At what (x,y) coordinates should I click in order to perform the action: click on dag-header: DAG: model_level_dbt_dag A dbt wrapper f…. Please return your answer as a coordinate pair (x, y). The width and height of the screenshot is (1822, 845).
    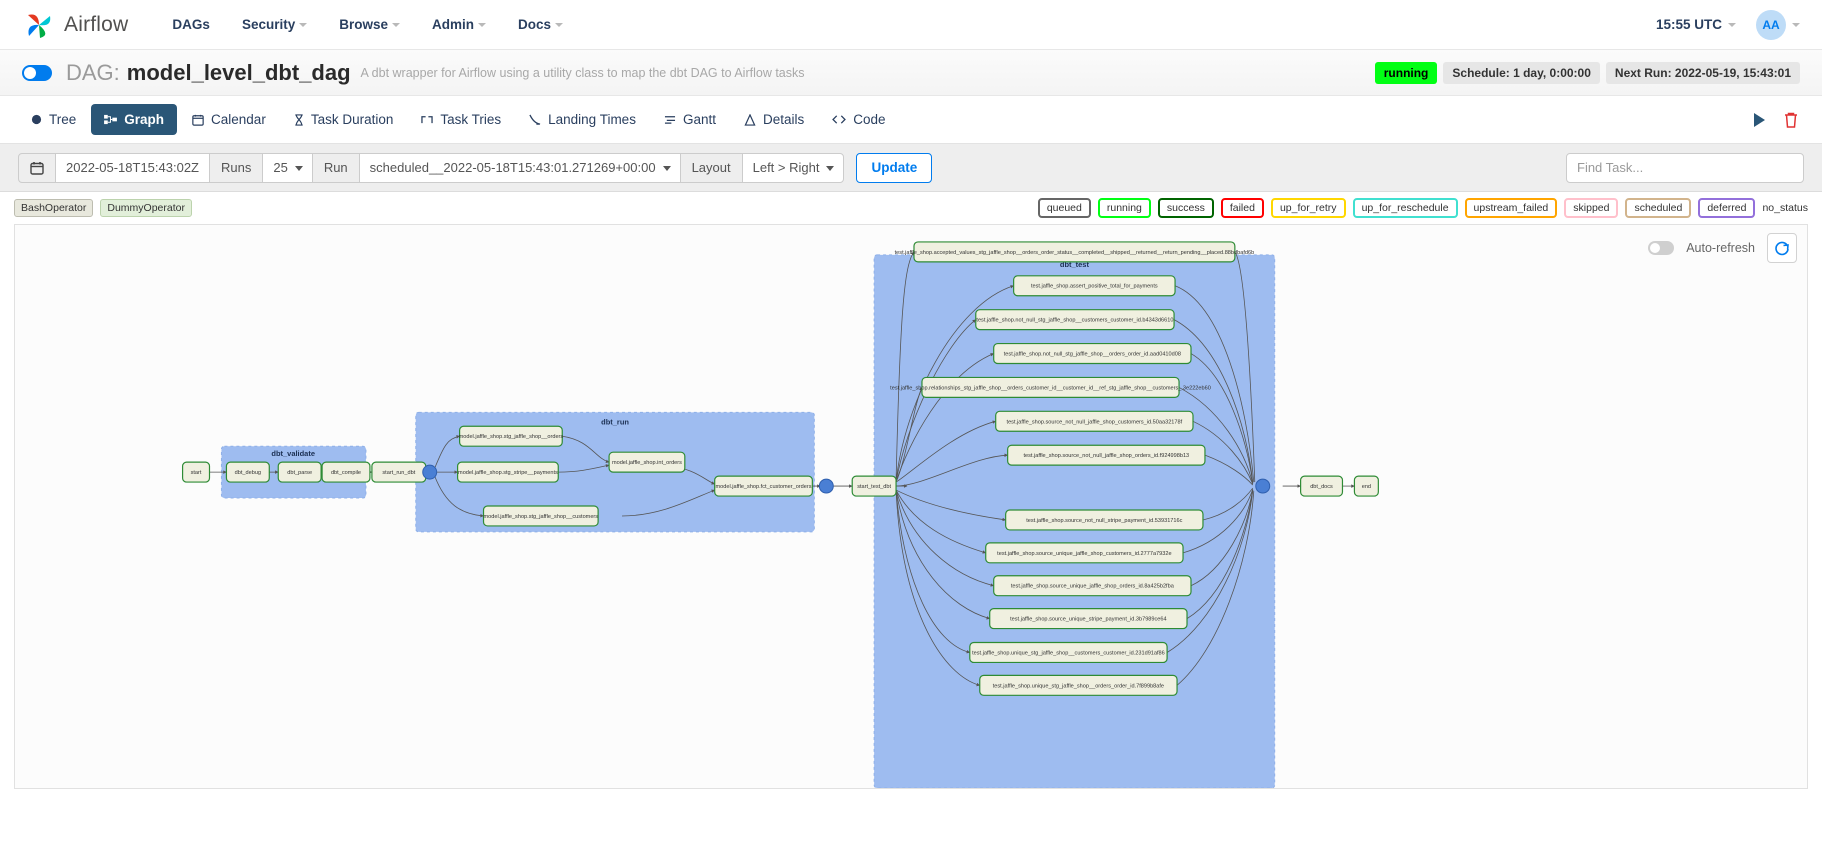
    Looking at the image, I should click on (911, 73).